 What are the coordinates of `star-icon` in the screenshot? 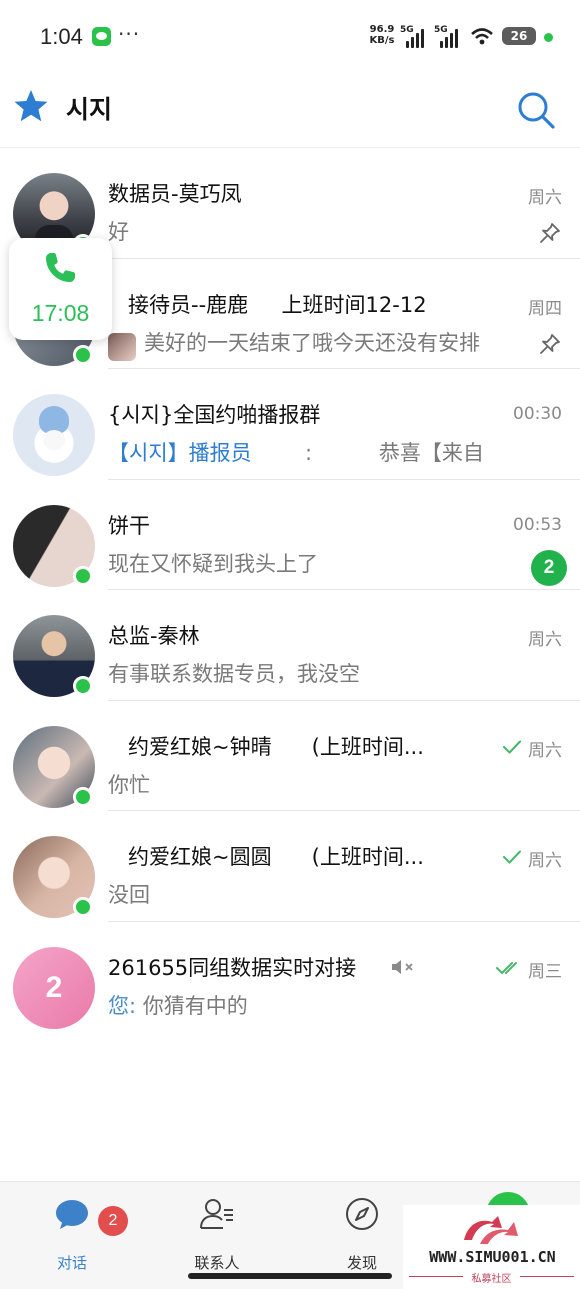 It's located at (31, 106).